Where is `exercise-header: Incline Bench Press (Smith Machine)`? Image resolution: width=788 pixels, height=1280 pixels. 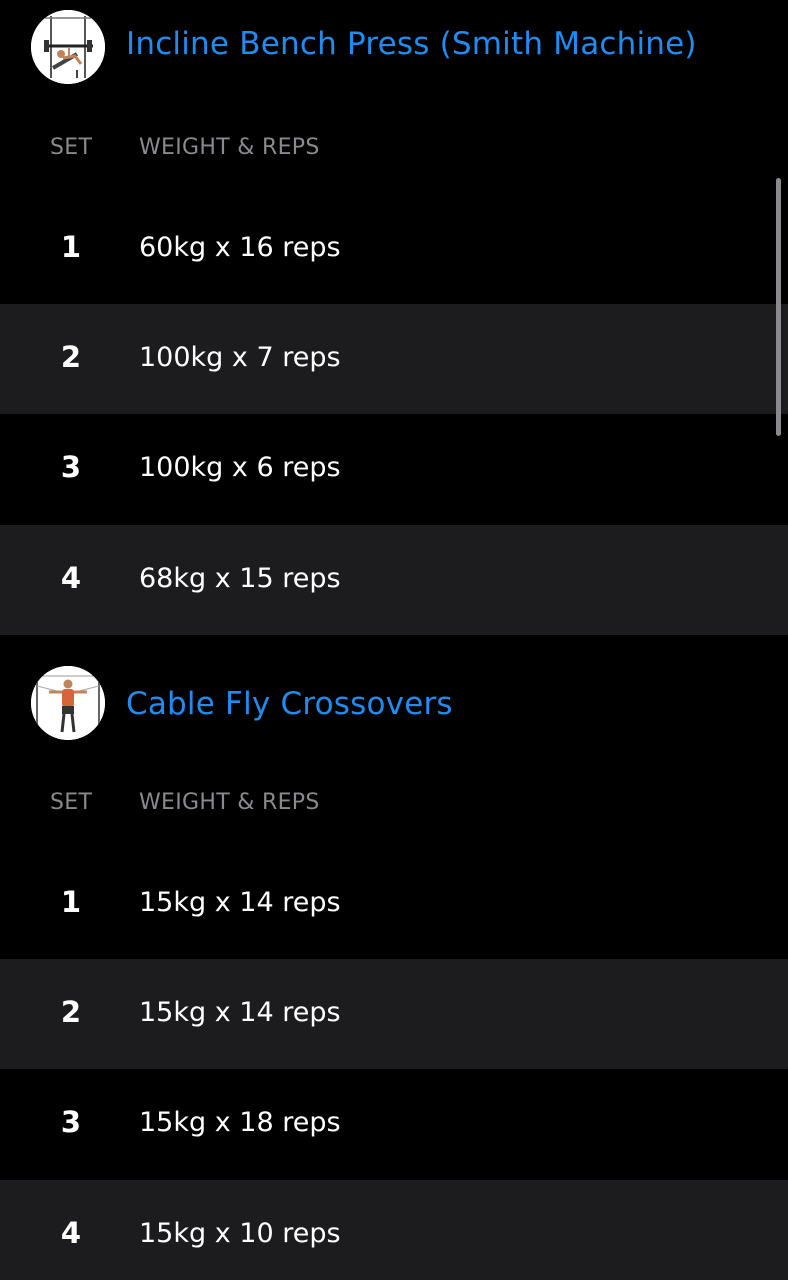
exercise-header: Incline Bench Press (Smith Machine) is located at coordinates (394, 45).